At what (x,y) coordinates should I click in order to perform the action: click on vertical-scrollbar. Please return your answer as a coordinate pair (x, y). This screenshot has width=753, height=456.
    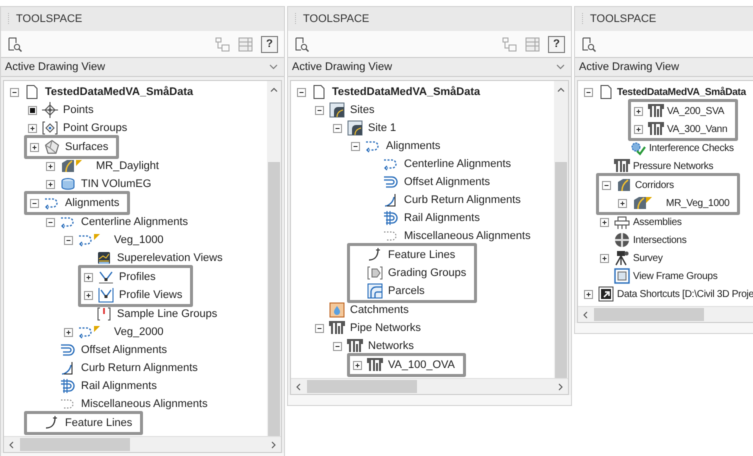
    Looking at the image, I should click on (274, 258).